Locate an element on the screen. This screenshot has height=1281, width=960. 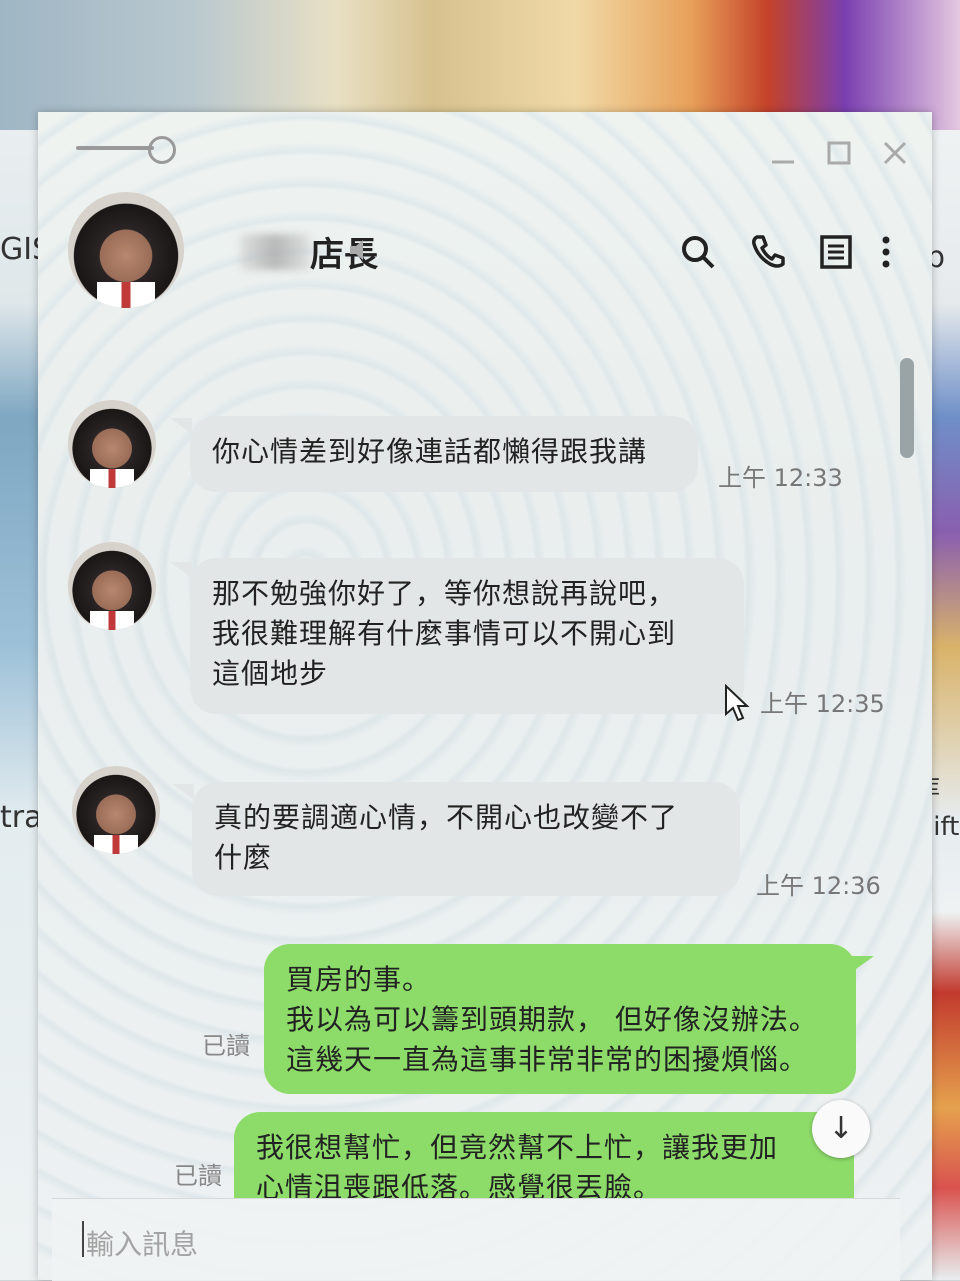
message-clip: 我很想幫忙，但竟然幫不上忙，讓我更加 心情沮喪跟低落。感覺很丟臉。 is located at coordinates (554, 1155).